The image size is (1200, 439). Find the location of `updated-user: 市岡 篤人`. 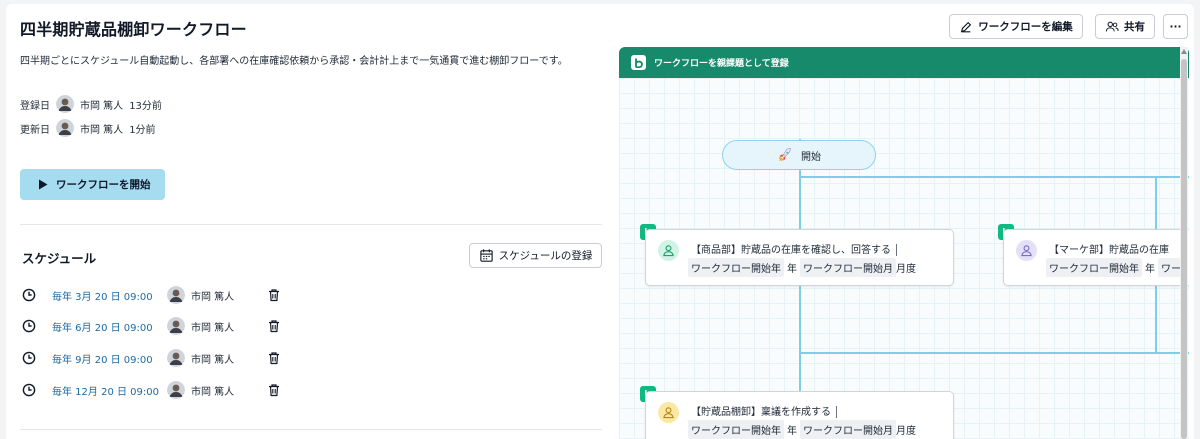

updated-user: 市岡 篤人 is located at coordinates (102, 130).